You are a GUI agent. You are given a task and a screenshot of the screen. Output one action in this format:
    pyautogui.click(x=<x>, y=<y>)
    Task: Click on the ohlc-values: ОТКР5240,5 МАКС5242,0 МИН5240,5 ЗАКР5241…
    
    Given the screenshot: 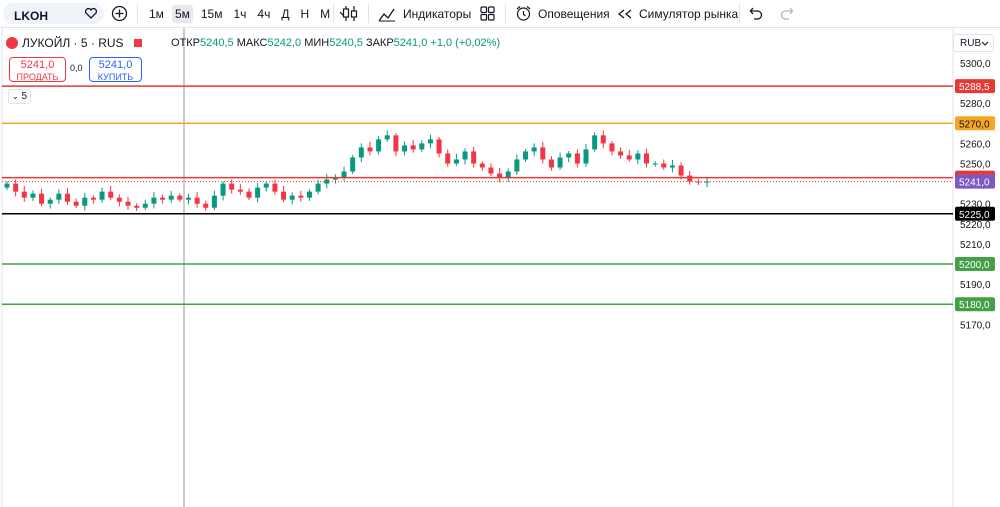 What is the action you would take?
    pyautogui.click(x=335, y=43)
    